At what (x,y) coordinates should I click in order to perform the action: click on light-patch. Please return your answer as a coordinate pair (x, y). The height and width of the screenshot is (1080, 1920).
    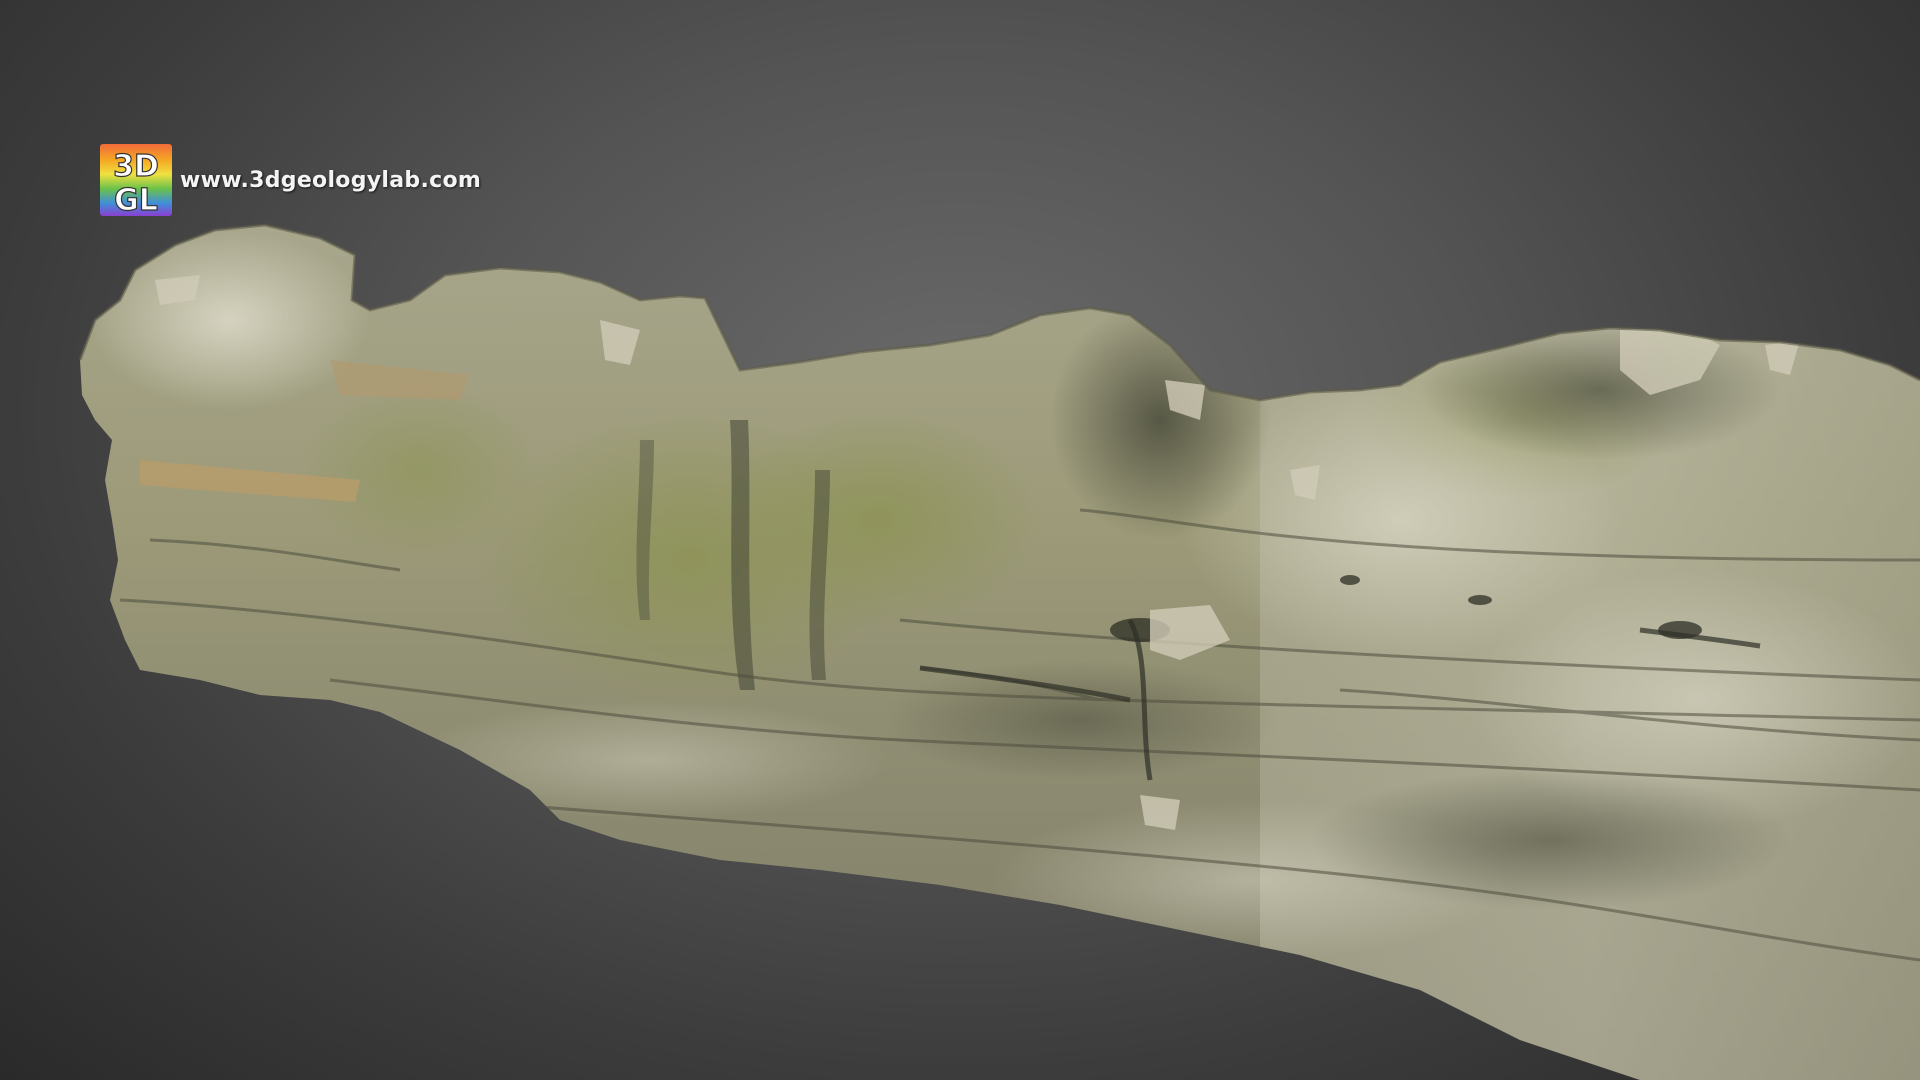
    Looking at the image, I should click on (230, 320).